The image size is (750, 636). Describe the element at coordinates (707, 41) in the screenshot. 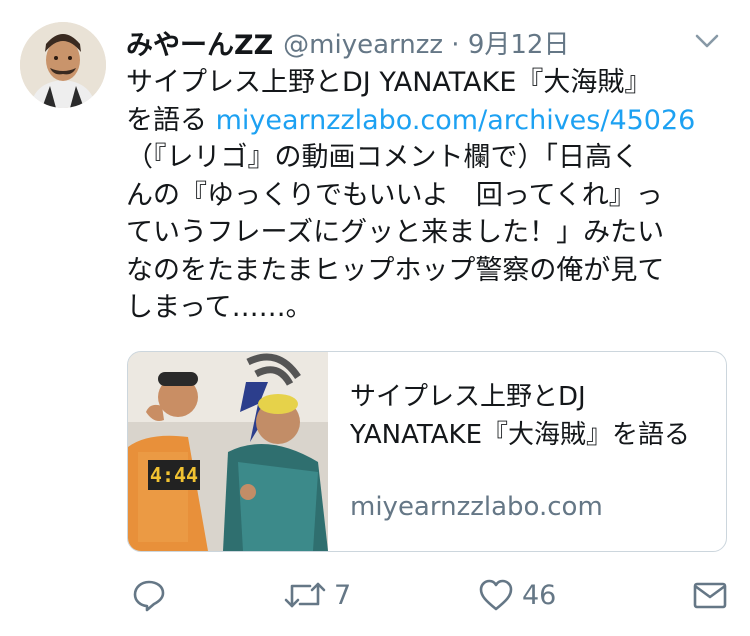

I see `chevron-down-icon` at that location.